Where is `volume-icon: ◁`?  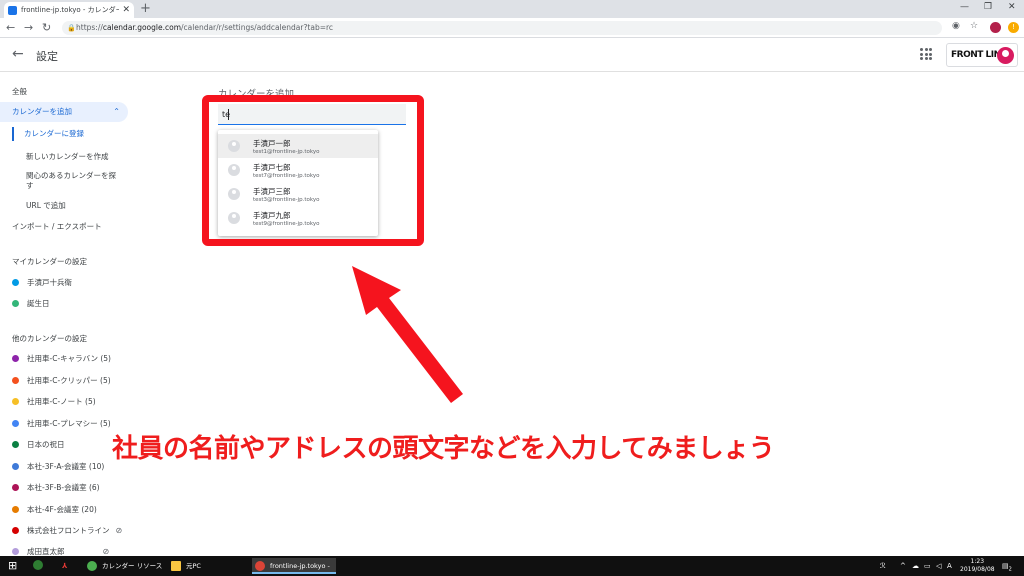
volume-icon: ◁ is located at coordinates (938, 566).